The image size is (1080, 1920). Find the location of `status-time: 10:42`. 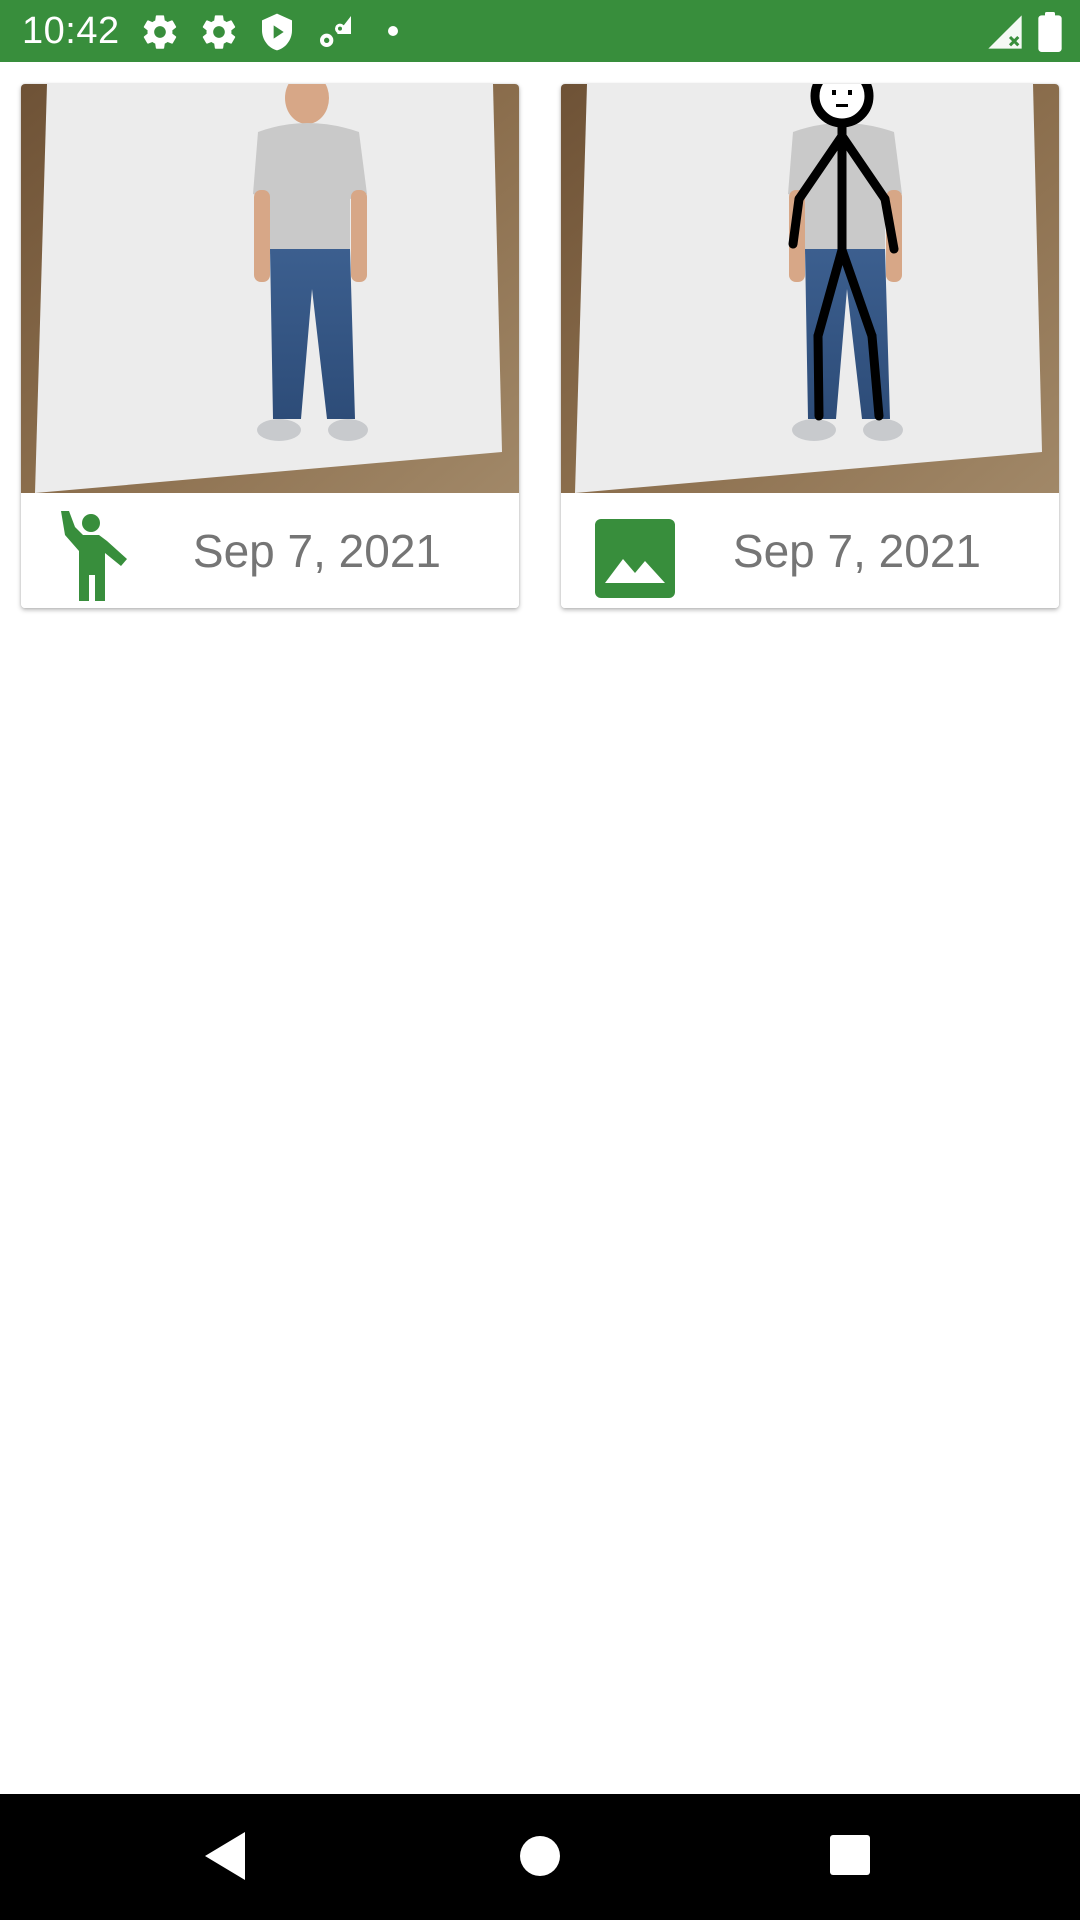

status-time: 10:42 is located at coordinates (71, 31).